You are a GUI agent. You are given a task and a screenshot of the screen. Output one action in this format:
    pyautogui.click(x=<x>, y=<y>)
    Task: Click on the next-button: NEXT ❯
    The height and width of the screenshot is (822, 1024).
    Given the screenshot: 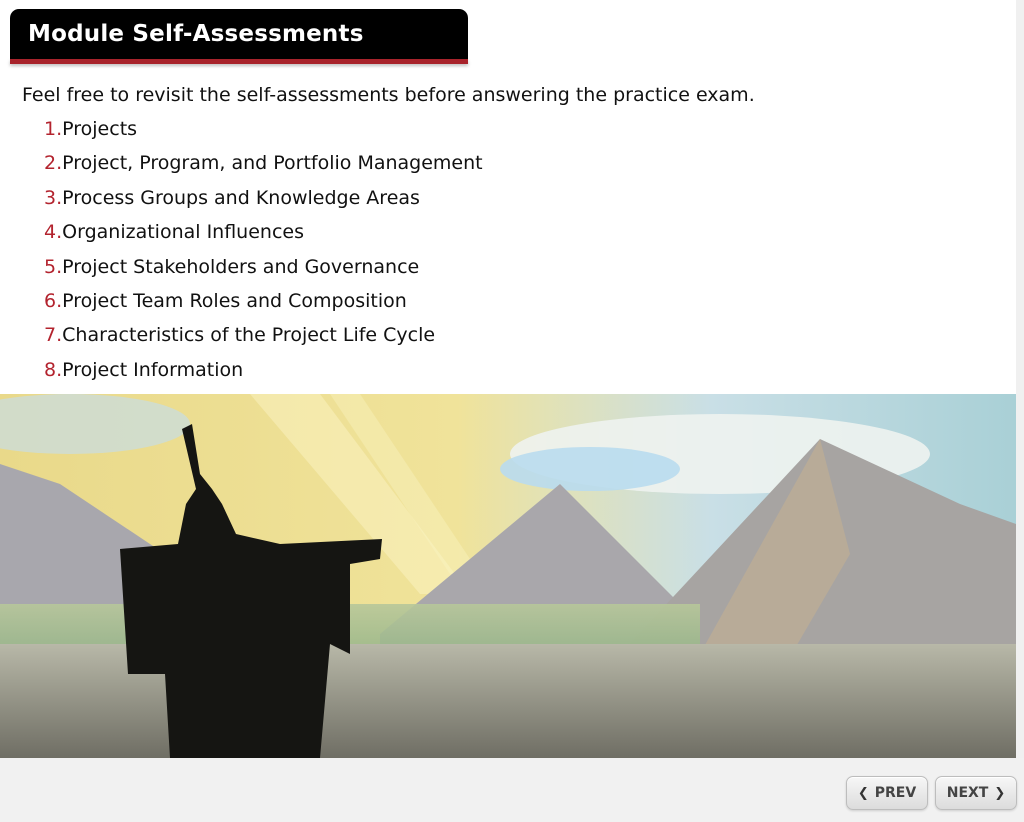 What is the action you would take?
    pyautogui.click(x=976, y=793)
    